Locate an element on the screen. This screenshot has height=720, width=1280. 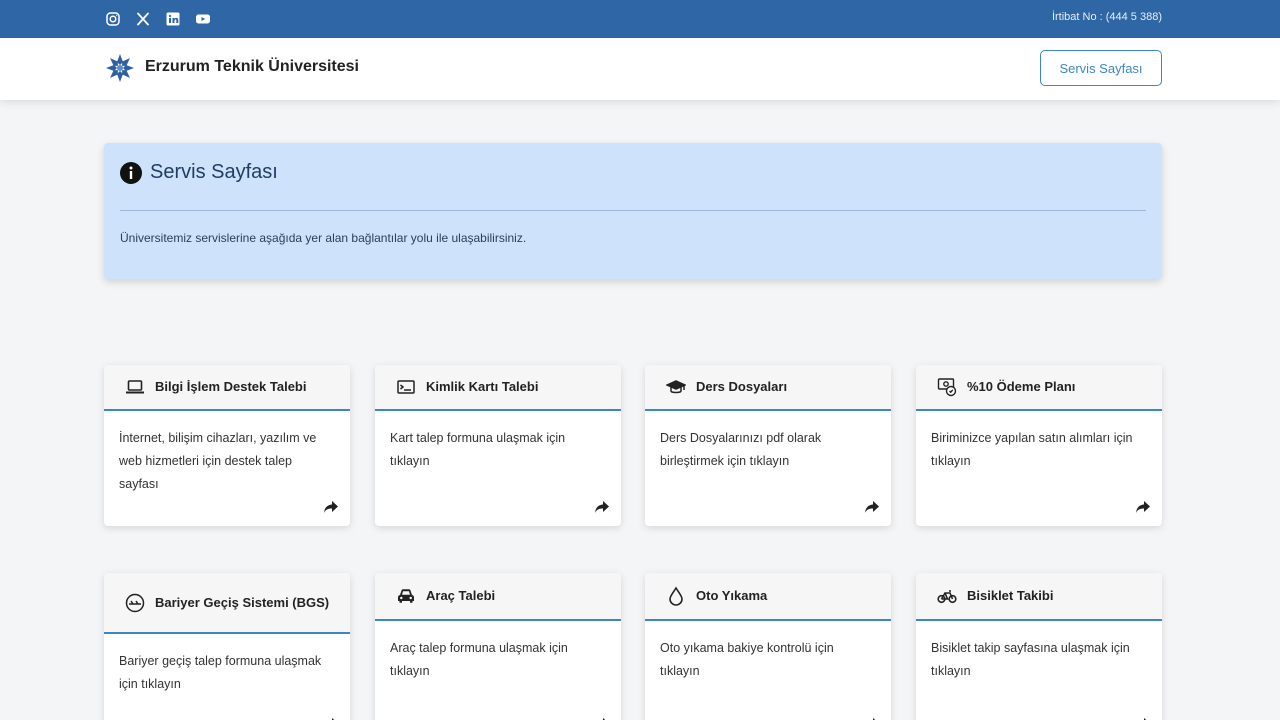
info-icon is located at coordinates (131, 172).